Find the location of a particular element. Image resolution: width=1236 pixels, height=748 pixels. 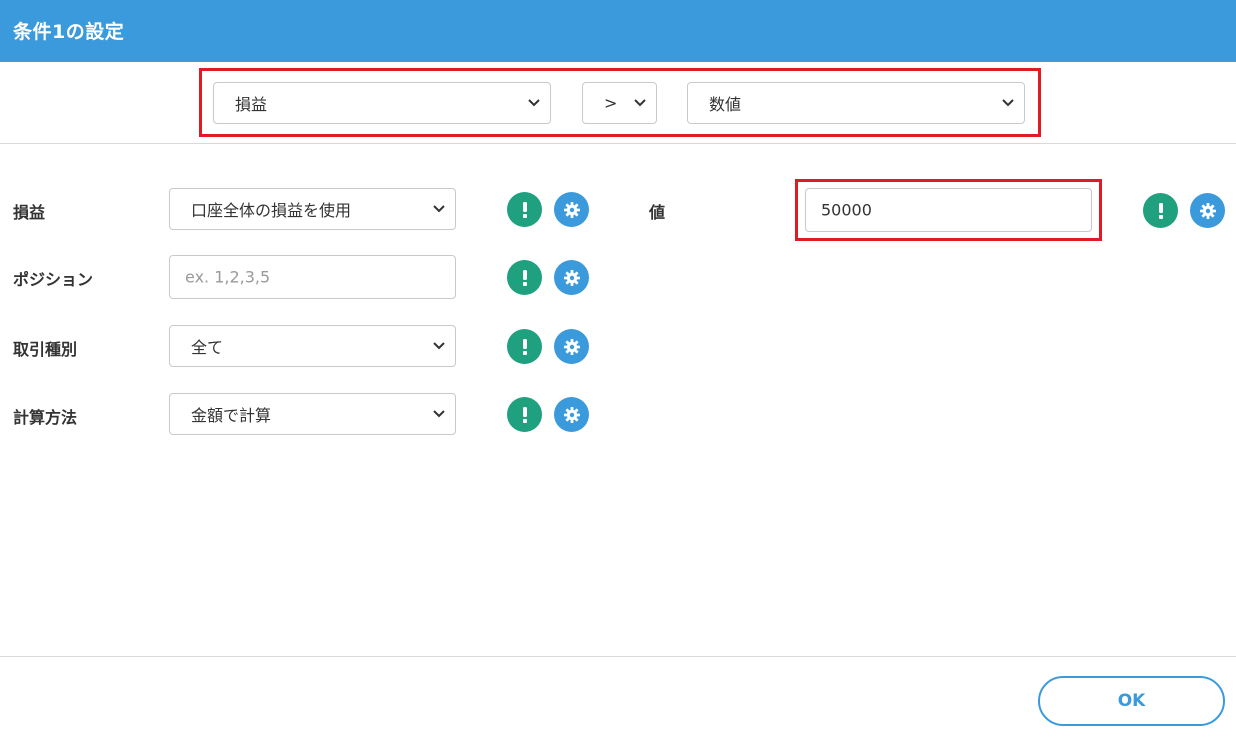

dialog-title: 条件1の設定 is located at coordinates (69, 32).